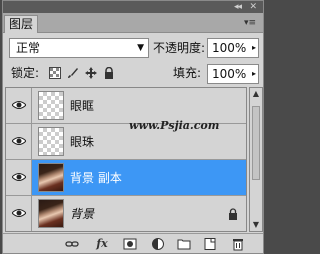  Describe the element at coordinates (179, 48) in the screenshot. I see `opacity-label: 不透明度:` at that location.